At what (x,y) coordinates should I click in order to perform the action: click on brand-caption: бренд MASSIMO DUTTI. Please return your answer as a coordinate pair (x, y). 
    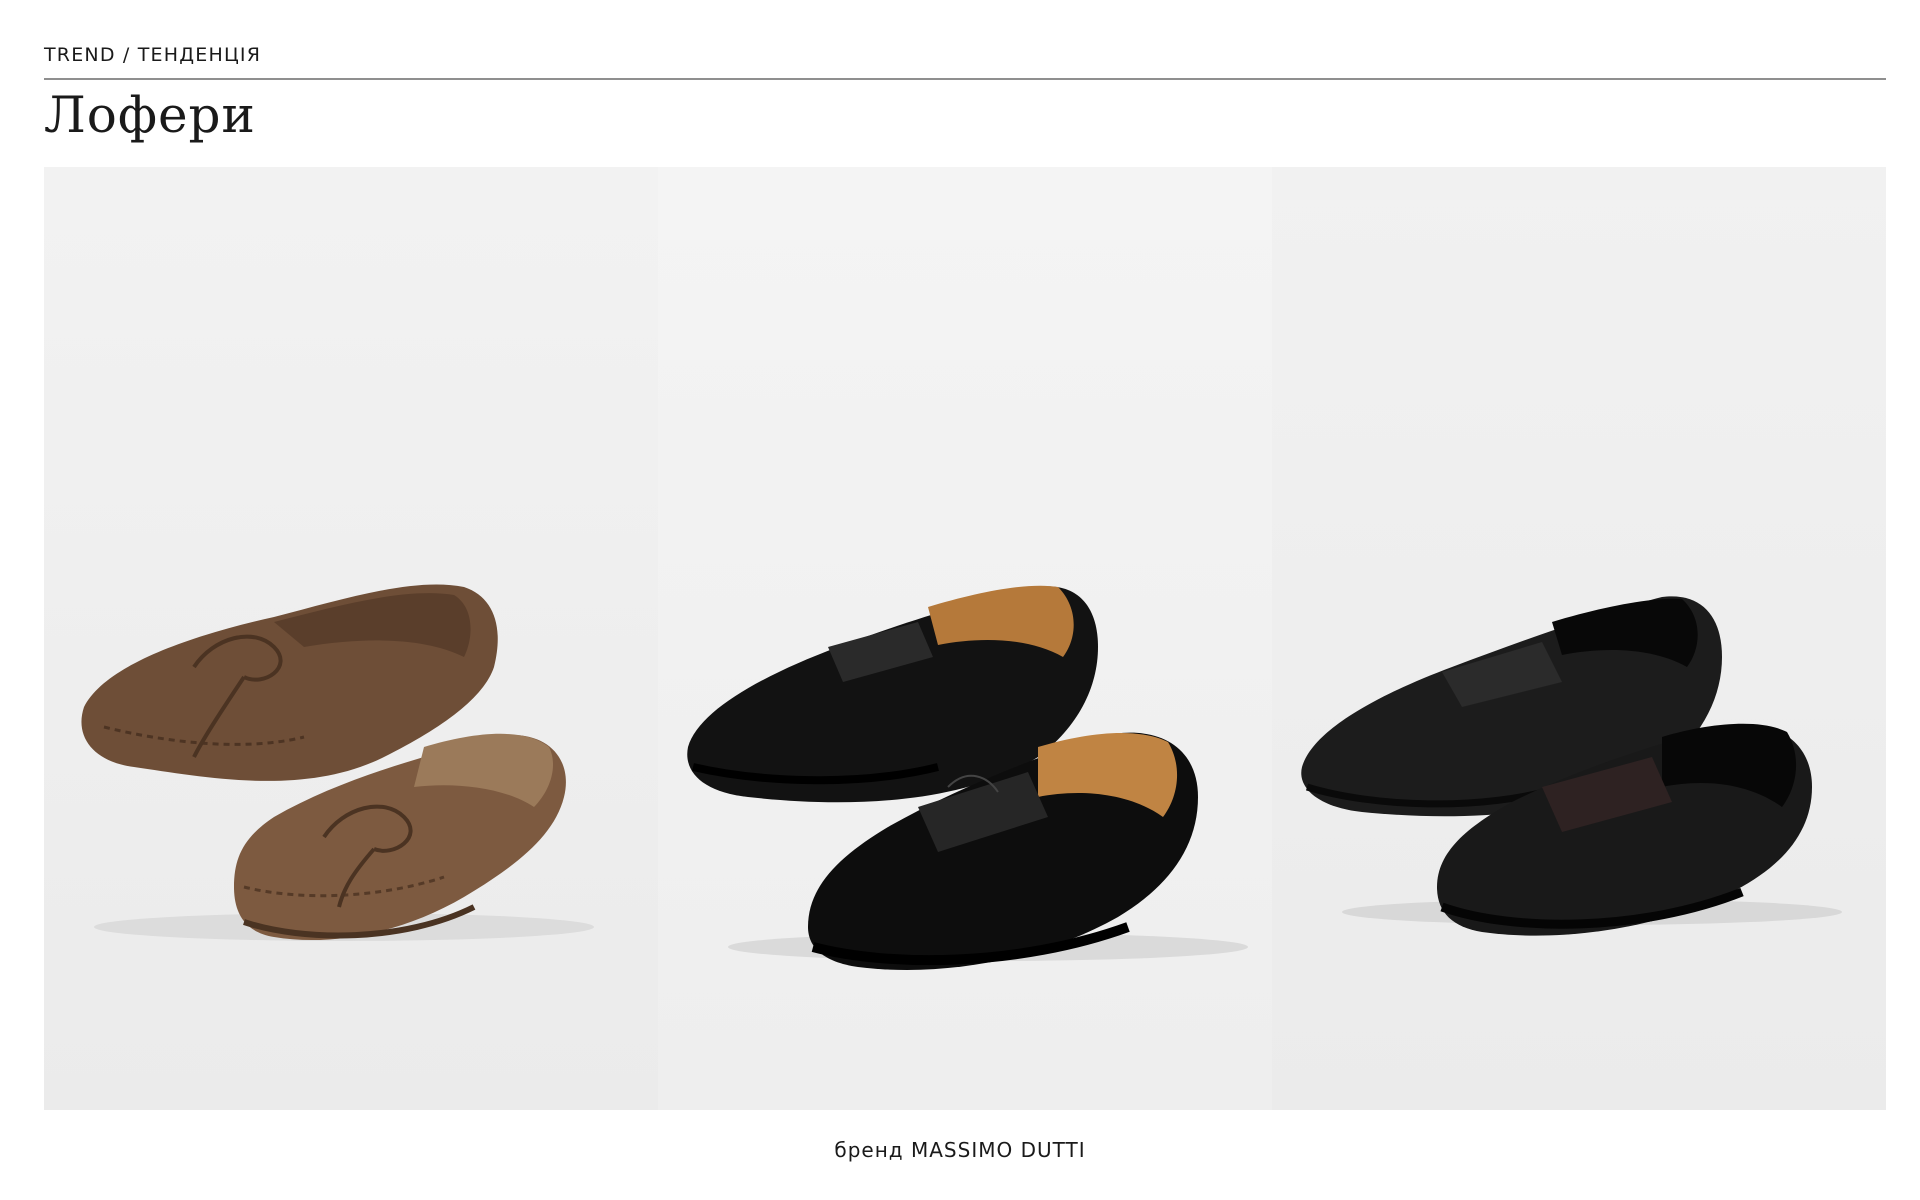
    Looking at the image, I should click on (960, 1150).